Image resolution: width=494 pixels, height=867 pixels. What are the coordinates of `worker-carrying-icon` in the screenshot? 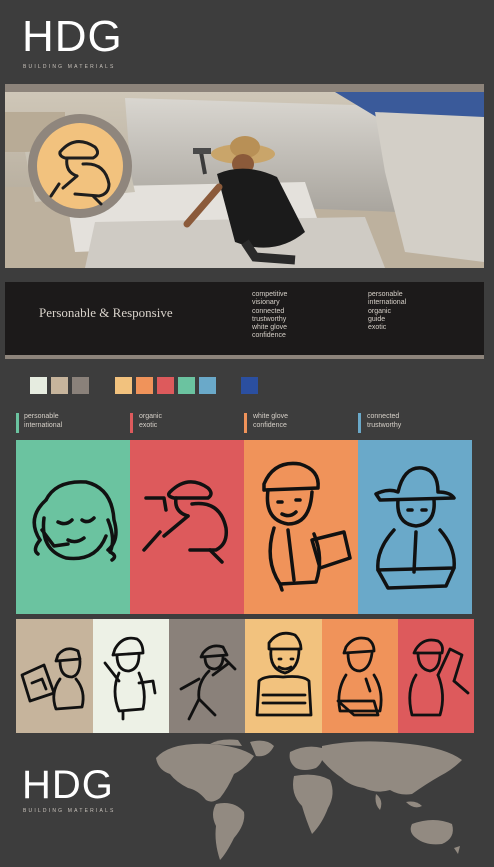 It's located at (439, 677).